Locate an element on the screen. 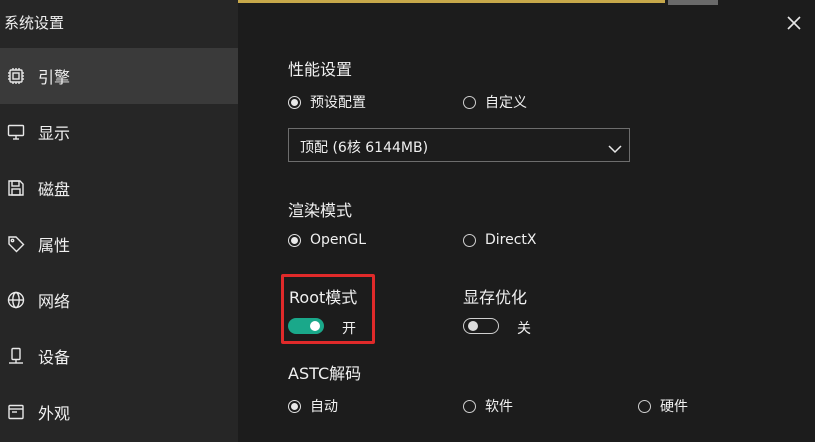 This screenshot has width=815, height=442. chip-icon is located at coordinates (16, 76).